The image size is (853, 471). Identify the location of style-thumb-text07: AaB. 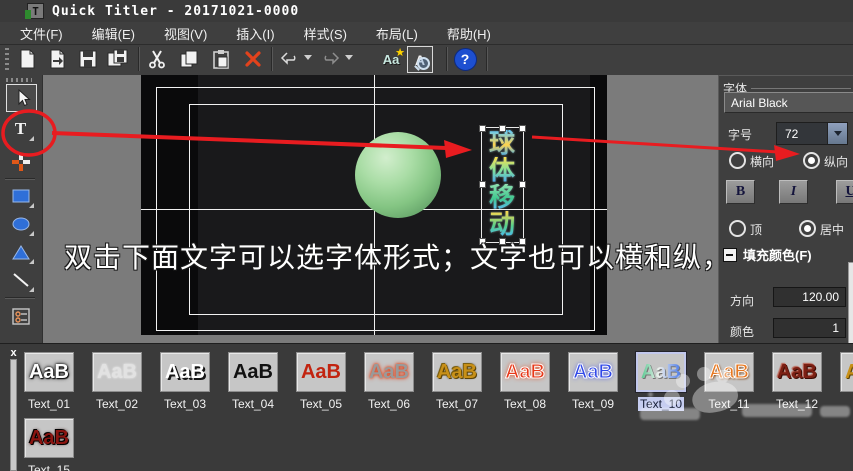
(457, 372).